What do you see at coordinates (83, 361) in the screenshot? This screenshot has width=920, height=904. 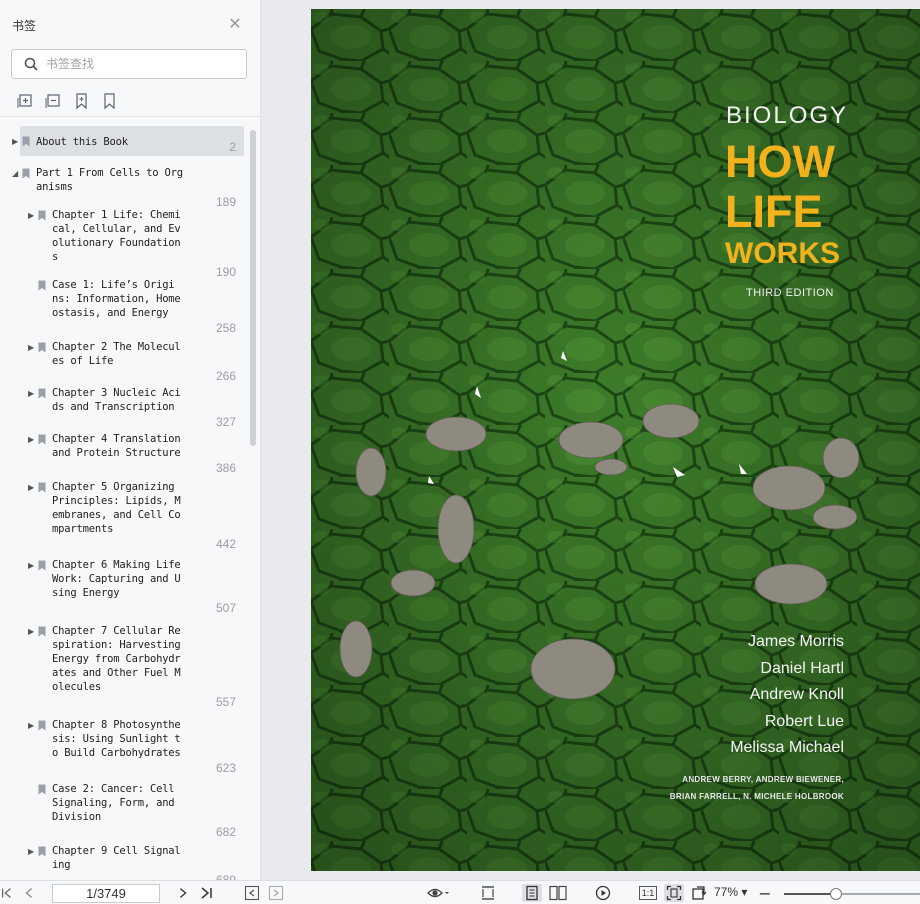 I see `bookmark-title-line: es of Life` at bounding box center [83, 361].